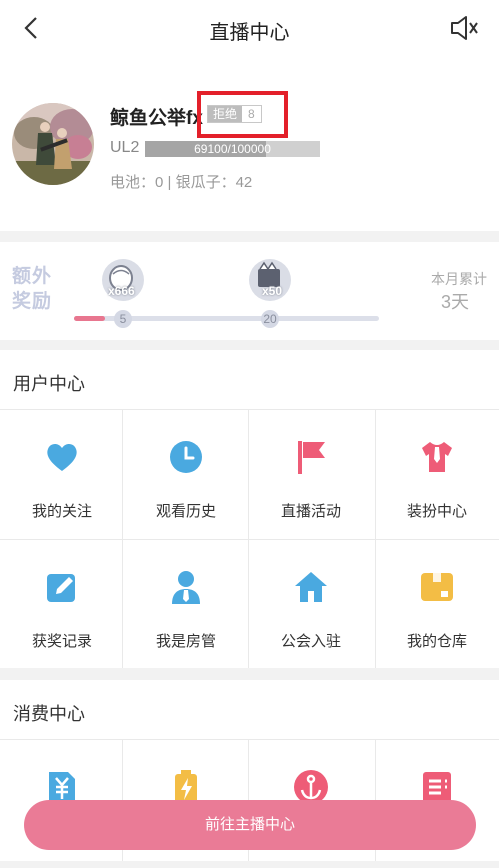 The height and width of the screenshot is (868, 499). What do you see at coordinates (454, 302) in the screenshot?
I see `month-total-value: 3天` at bounding box center [454, 302].